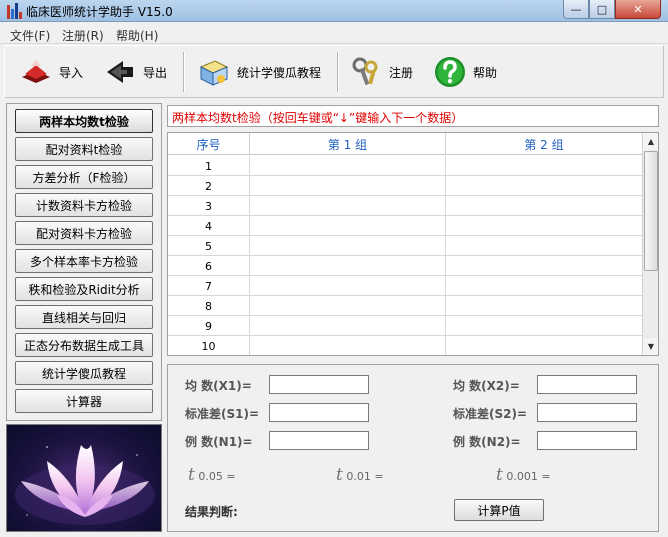 The width and height of the screenshot is (668, 537). Describe the element at coordinates (84, 401) in the screenshot. I see `nav-calculator: 计算器` at that location.